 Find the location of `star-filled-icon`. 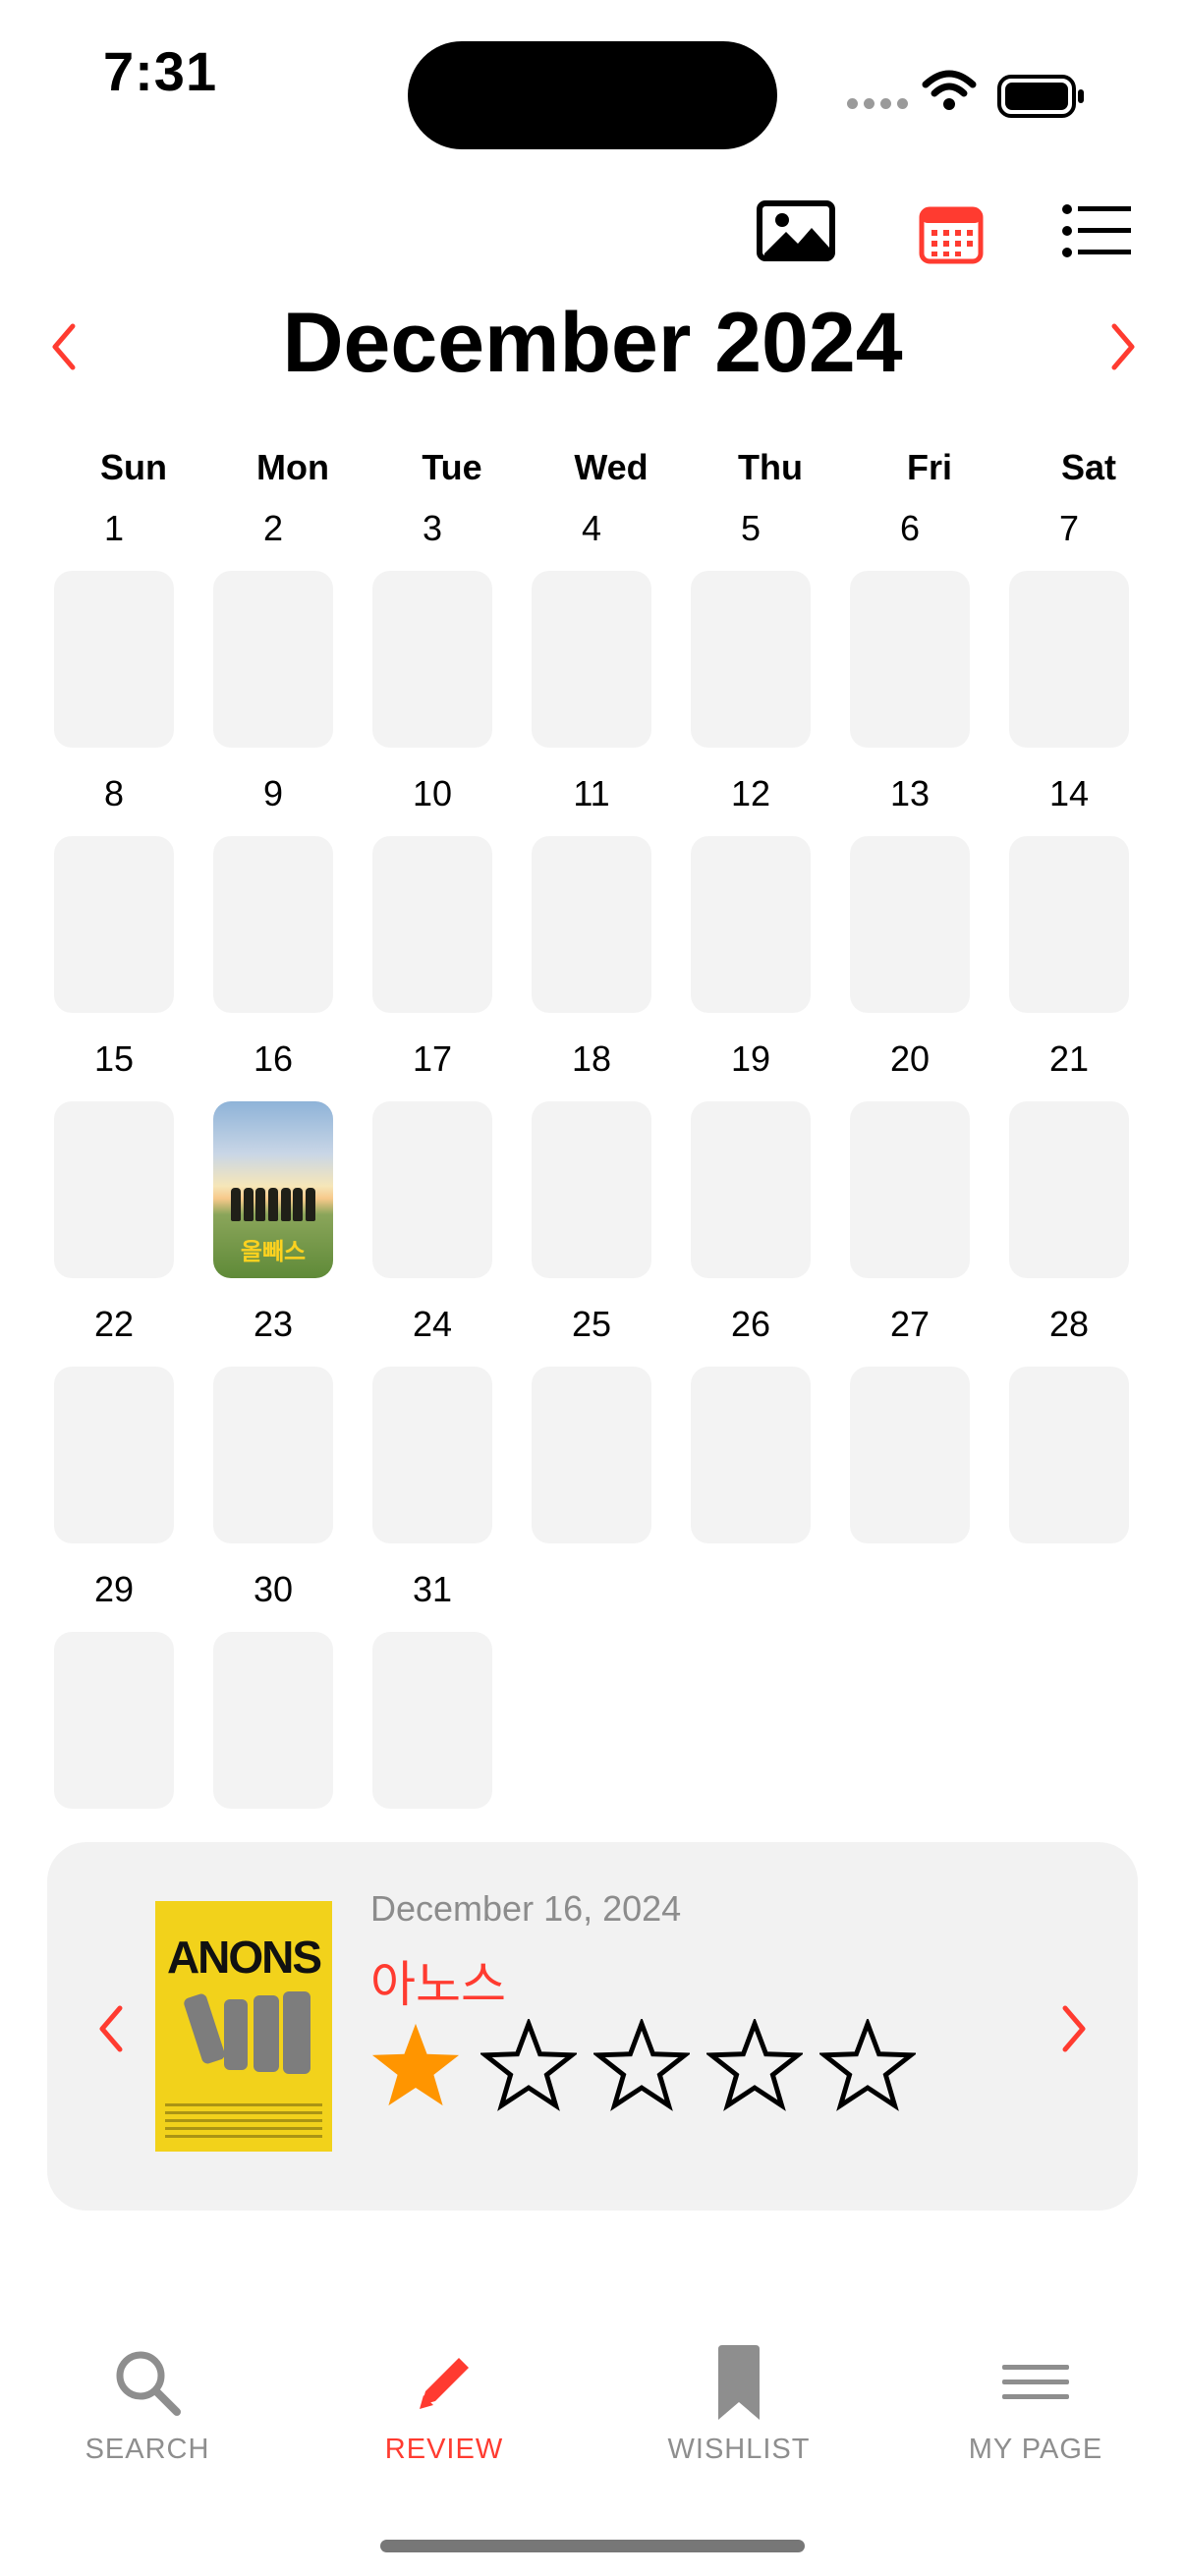

star-filled-icon is located at coordinates (416, 2067).